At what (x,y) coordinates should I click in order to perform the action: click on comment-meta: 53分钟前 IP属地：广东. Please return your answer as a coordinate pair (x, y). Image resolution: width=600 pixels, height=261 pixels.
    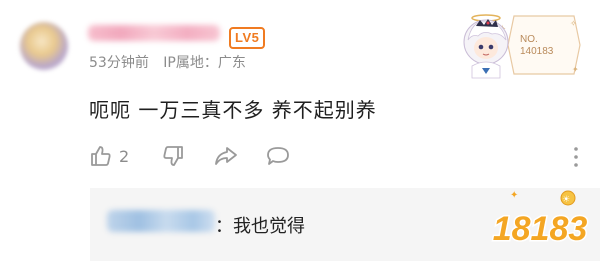
    Looking at the image, I should click on (172, 62).